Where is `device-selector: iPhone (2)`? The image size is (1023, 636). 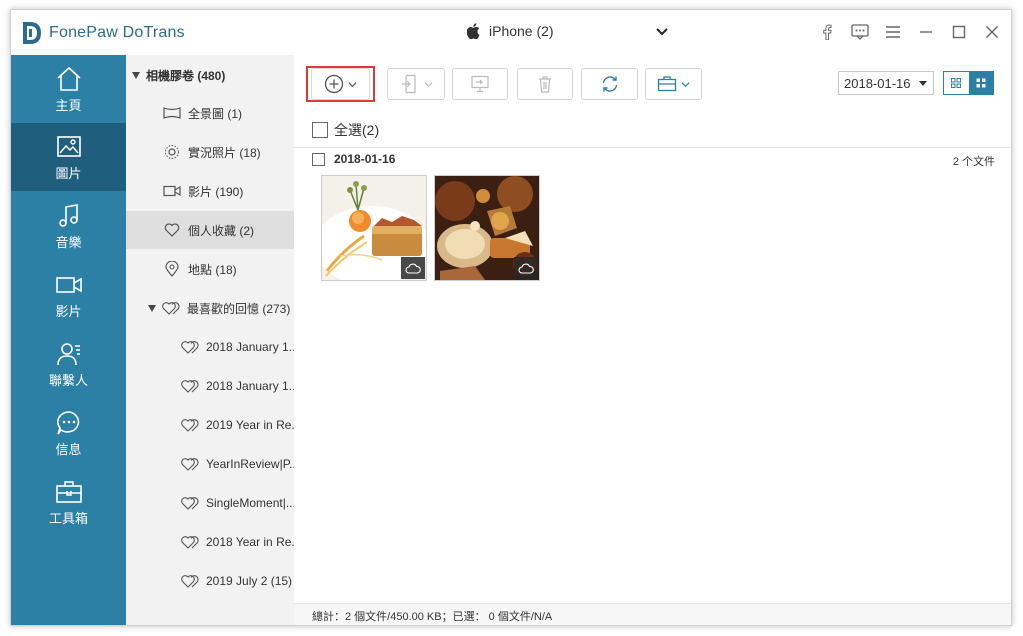
device-selector: iPhone (2) is located at coordinates (510, 31).